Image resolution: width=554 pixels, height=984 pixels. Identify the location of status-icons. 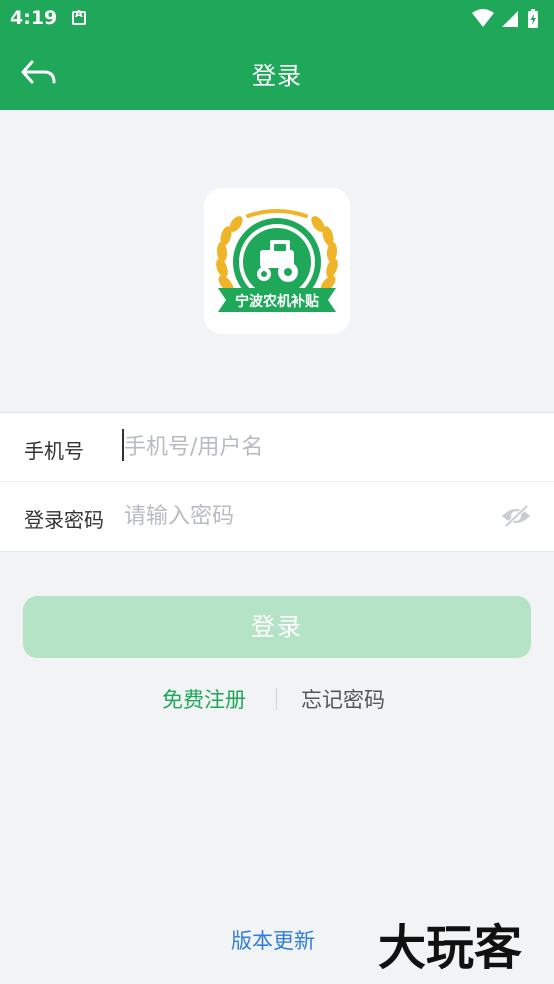
(505, 18).